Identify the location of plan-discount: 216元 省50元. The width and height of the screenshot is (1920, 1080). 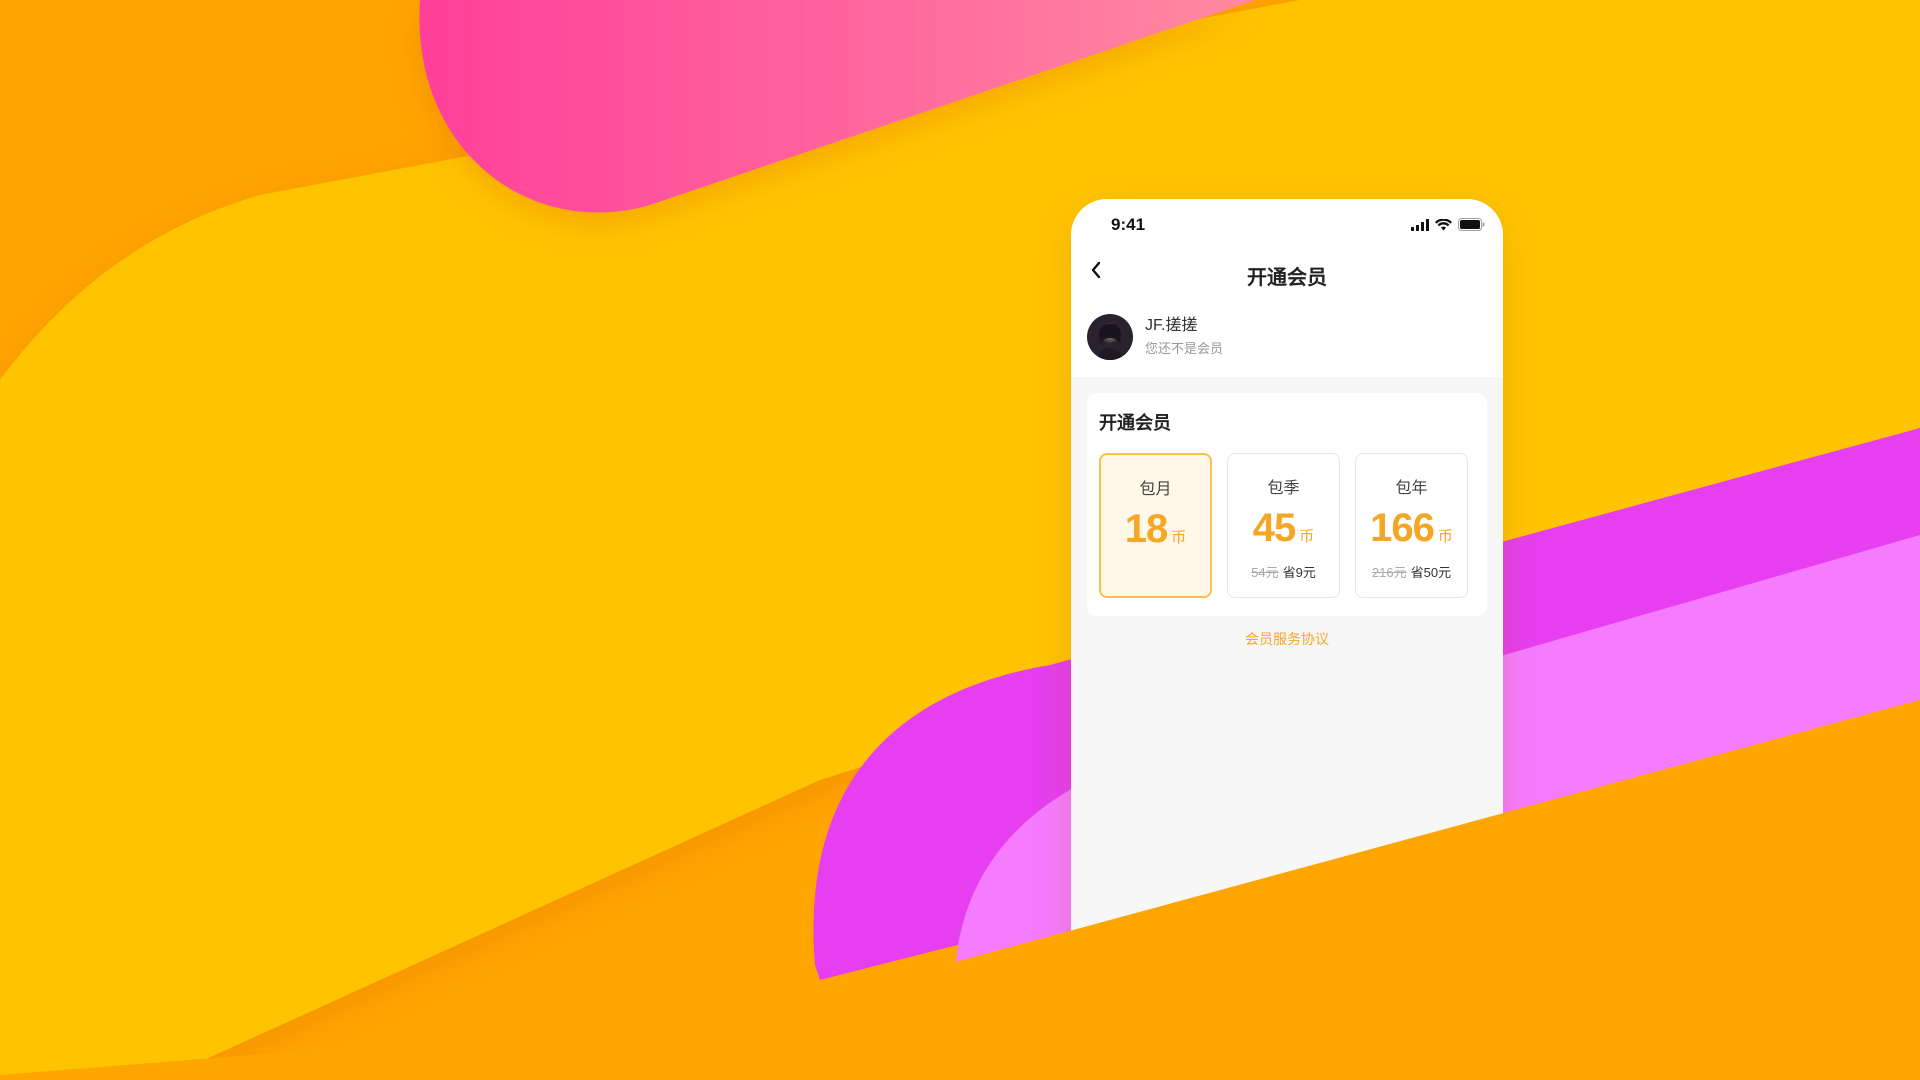
(1411, 571).